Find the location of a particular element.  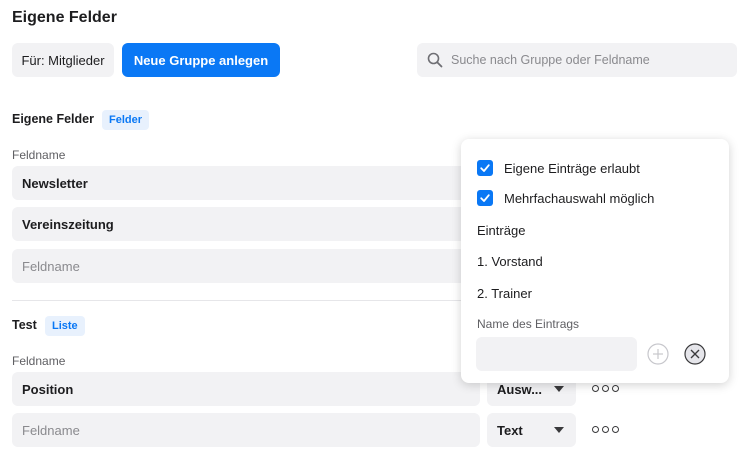

search-bar is located at coordinates (577, 60).